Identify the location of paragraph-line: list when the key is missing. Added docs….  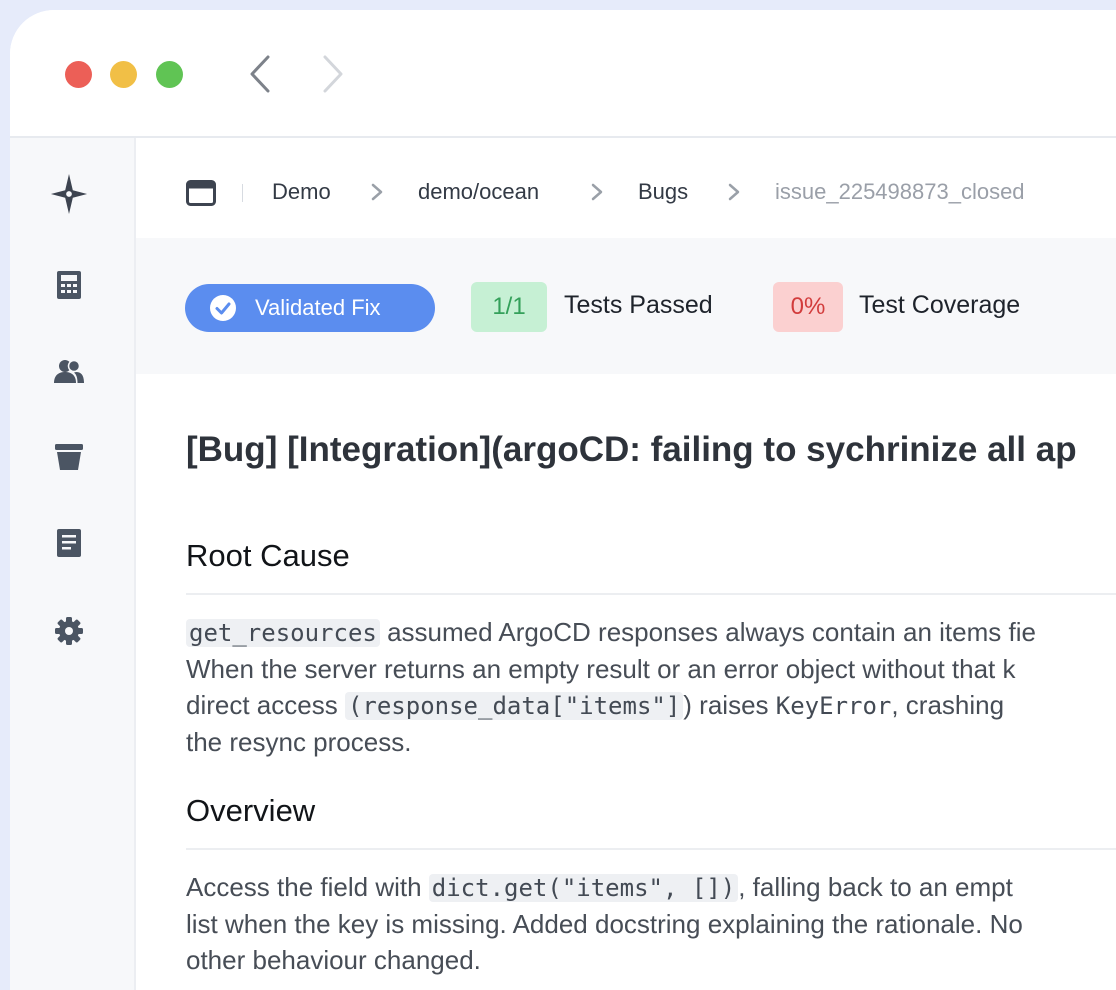
(604, 924).